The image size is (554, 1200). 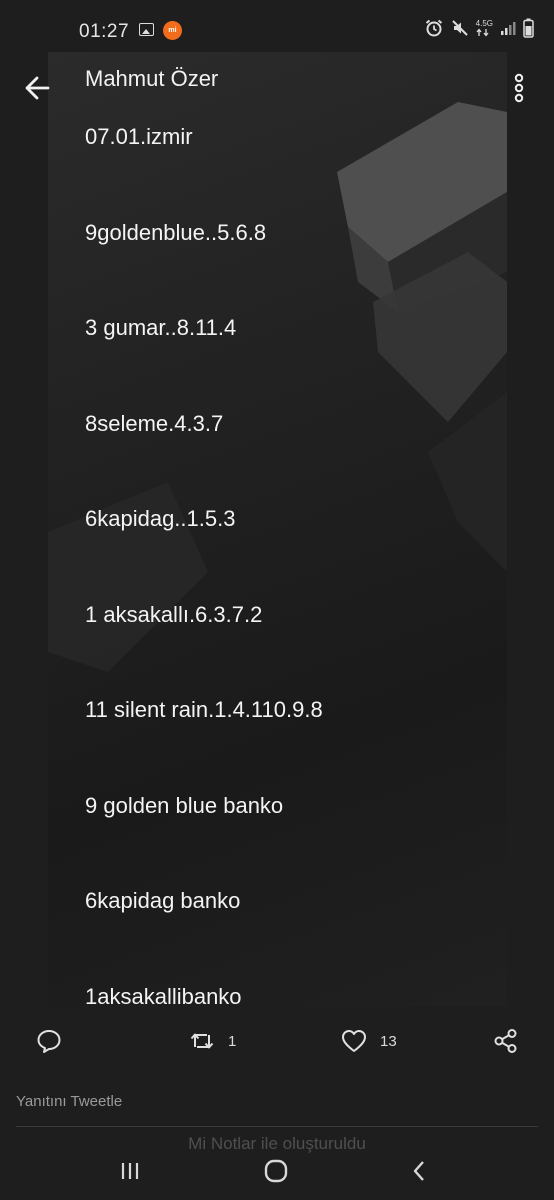 I want to click on more-options-button, so click(x=519, y=88).